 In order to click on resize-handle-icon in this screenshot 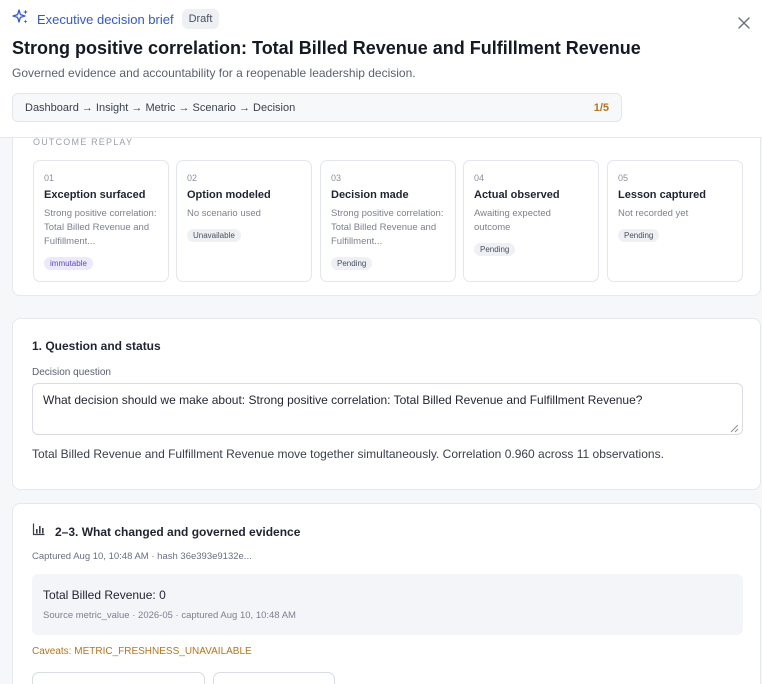, I will do `click(734, 427)`.